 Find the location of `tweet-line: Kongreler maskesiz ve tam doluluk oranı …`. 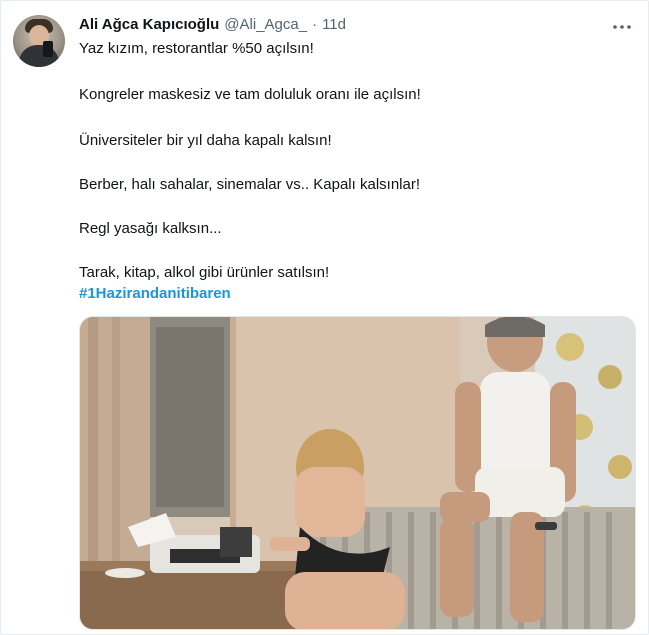

tweet-line: Kongreler maskesiz ve tam doluluk oranı … is located at coordinates (250, 94).